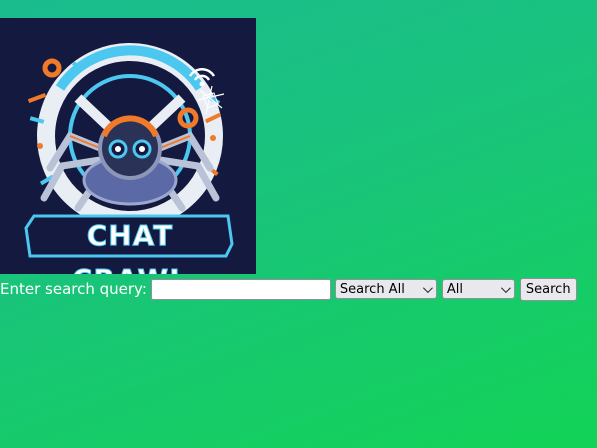  What do you see at coordinates (548, 289) in the screenshot?
I see `search-button: Search` at bounding box center [548, 289].